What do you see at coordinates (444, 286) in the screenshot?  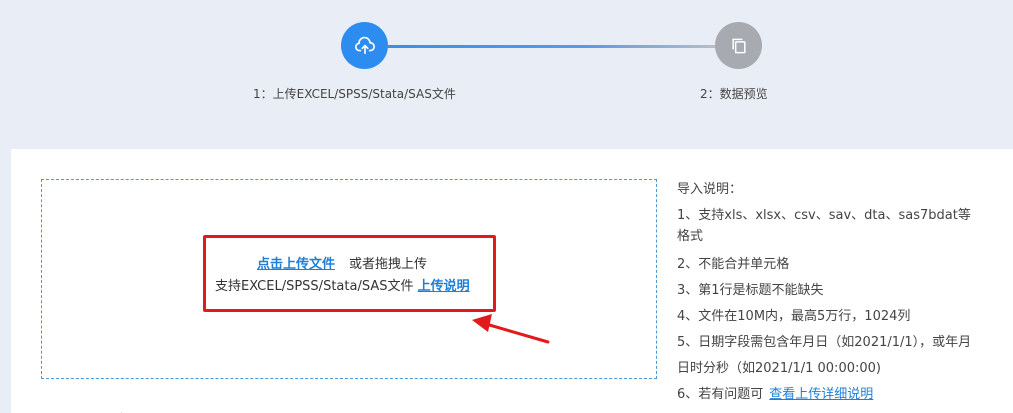 I see `upload-help-link: 上传说明` at bounding box center [444, 286].